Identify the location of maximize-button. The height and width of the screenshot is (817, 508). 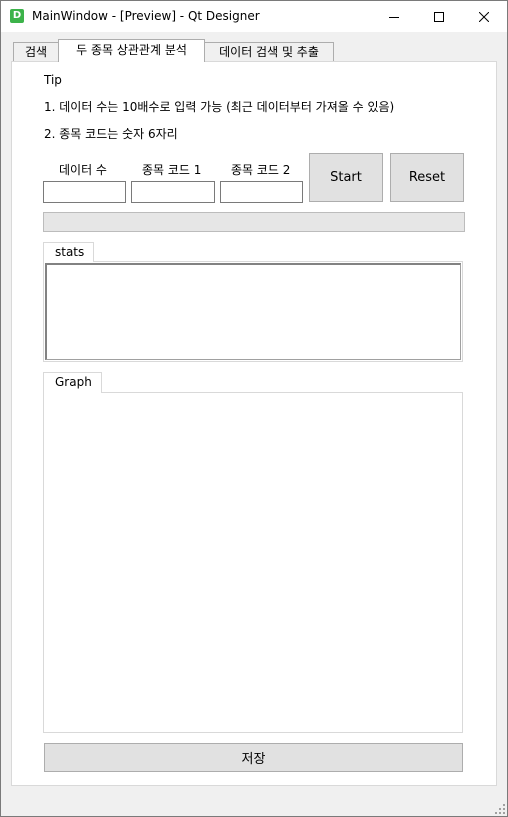
(439, 16).